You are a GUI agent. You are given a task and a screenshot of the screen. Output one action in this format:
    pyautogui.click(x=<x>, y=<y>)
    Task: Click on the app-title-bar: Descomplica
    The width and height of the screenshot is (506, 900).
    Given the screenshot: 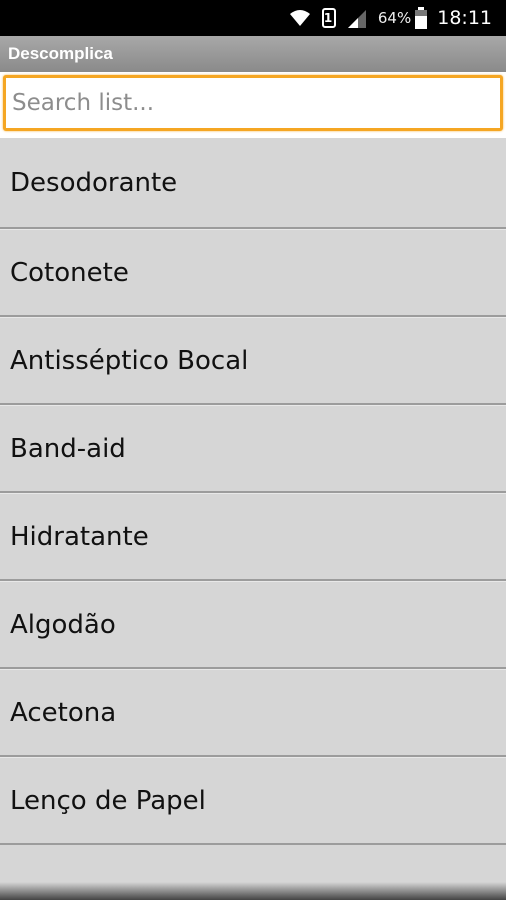 What is the action you would take?
    pyautogui.click(x=253, y=54)
    